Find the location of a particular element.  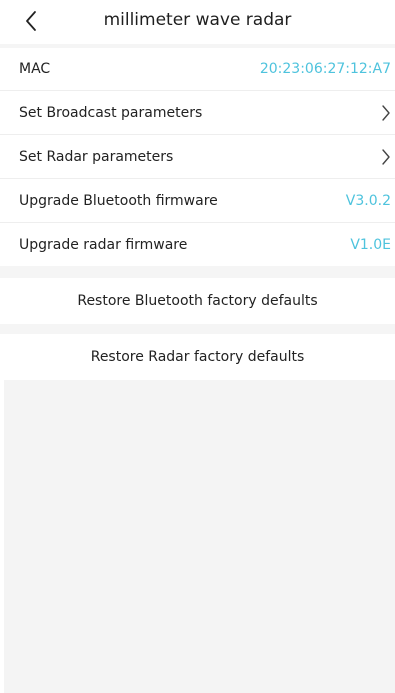

radar-firmware-version: V1.0E is located at coordinates (370, 245).